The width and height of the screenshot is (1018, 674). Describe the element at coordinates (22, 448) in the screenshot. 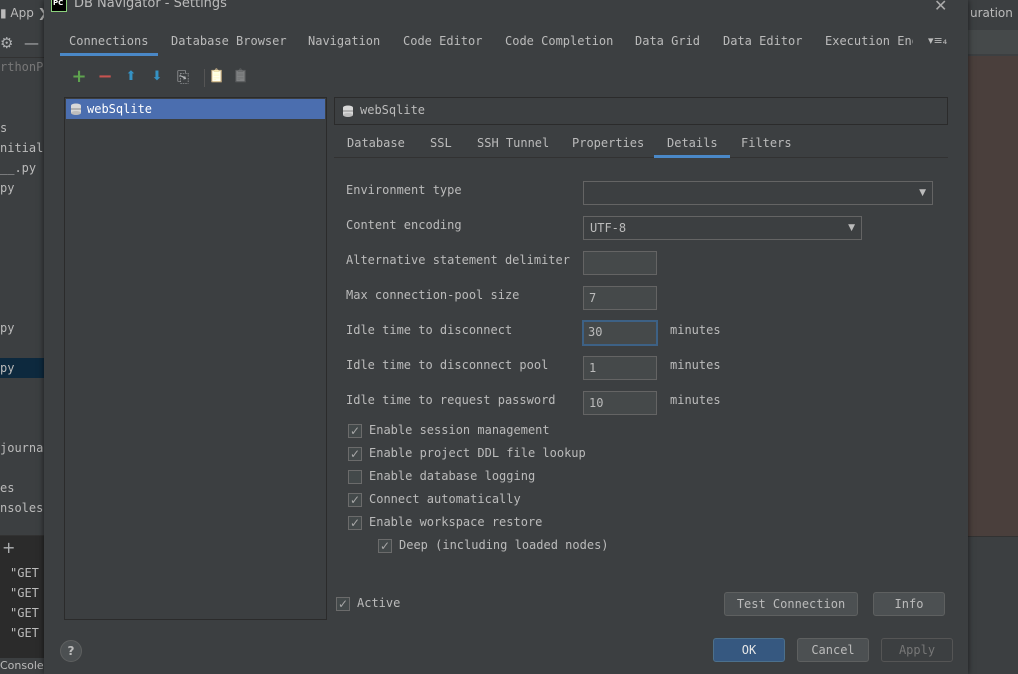

I see `tree-item: journal` at that location.